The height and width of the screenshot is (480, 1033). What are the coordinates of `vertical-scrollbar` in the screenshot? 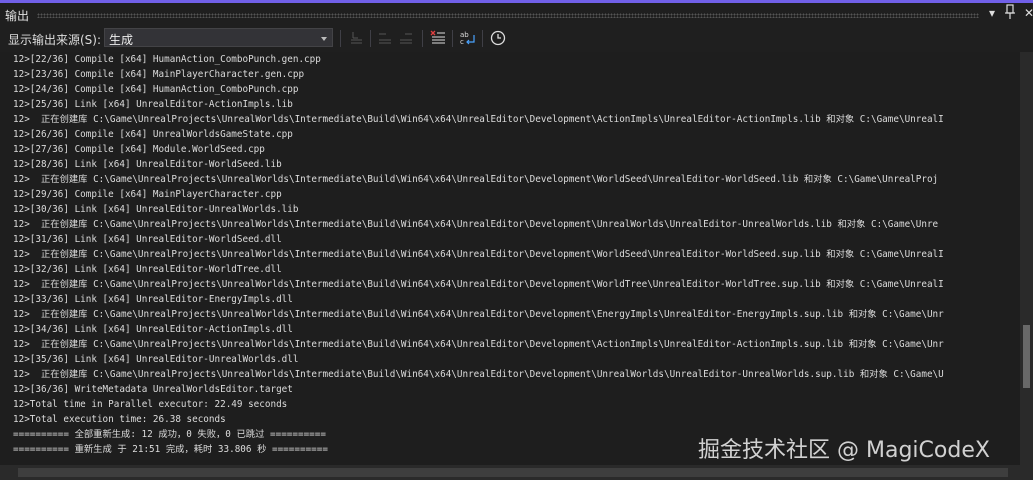 It's located at (1026, 258).